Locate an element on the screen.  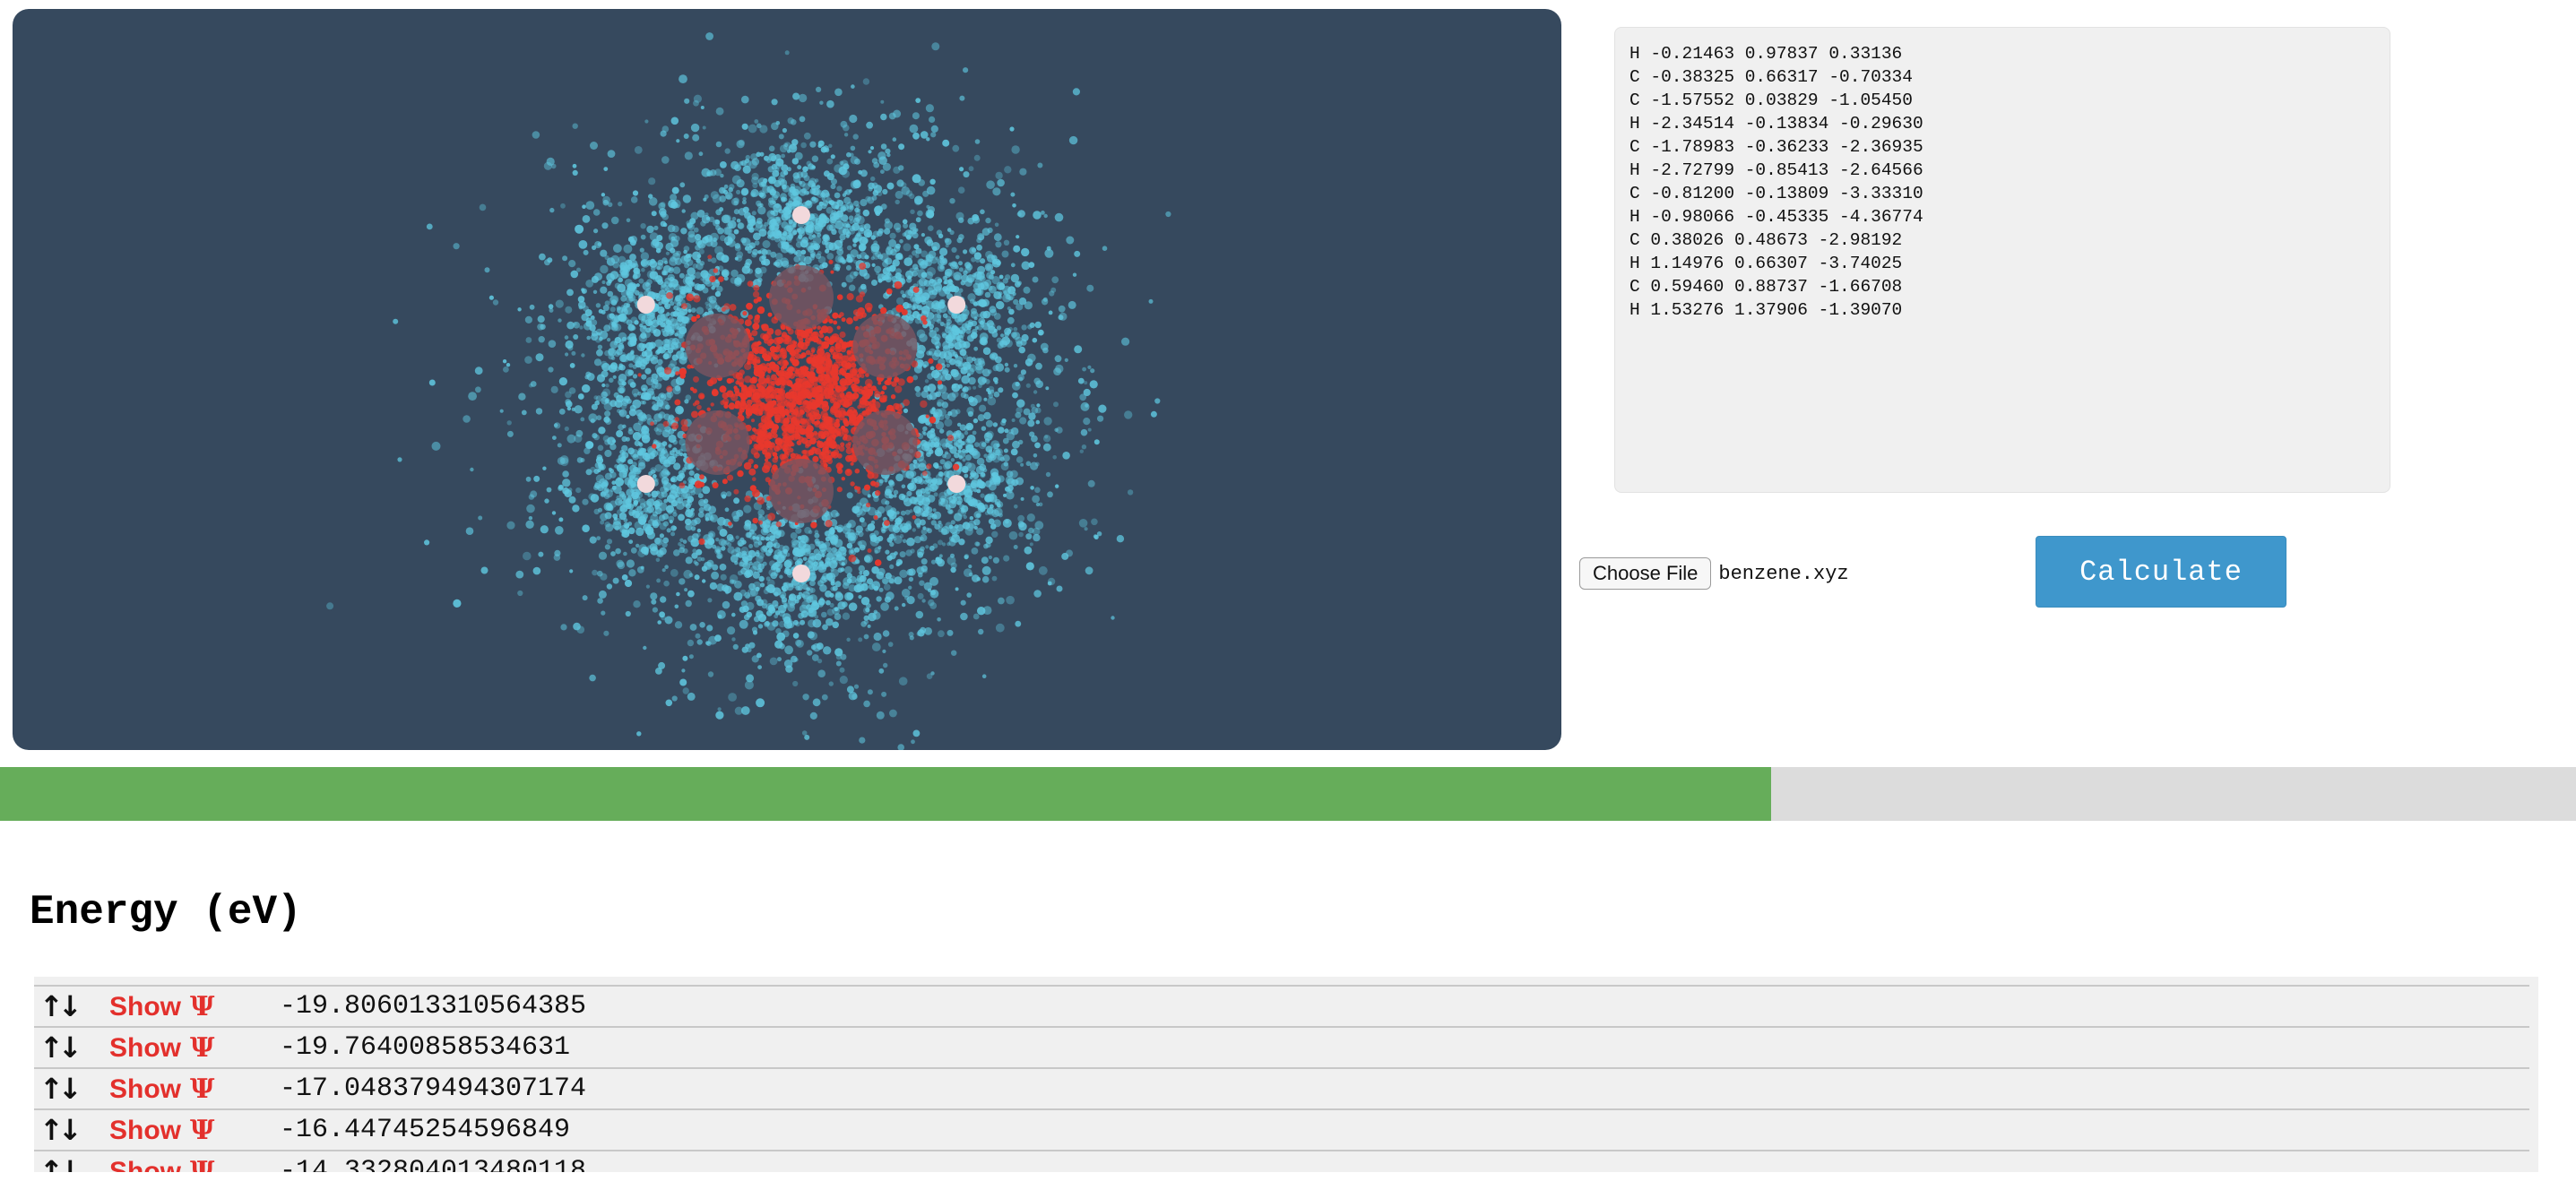
xyz-line: H 1.53276 1.37906 -1.39070 is located at coordinates (1766, 310).